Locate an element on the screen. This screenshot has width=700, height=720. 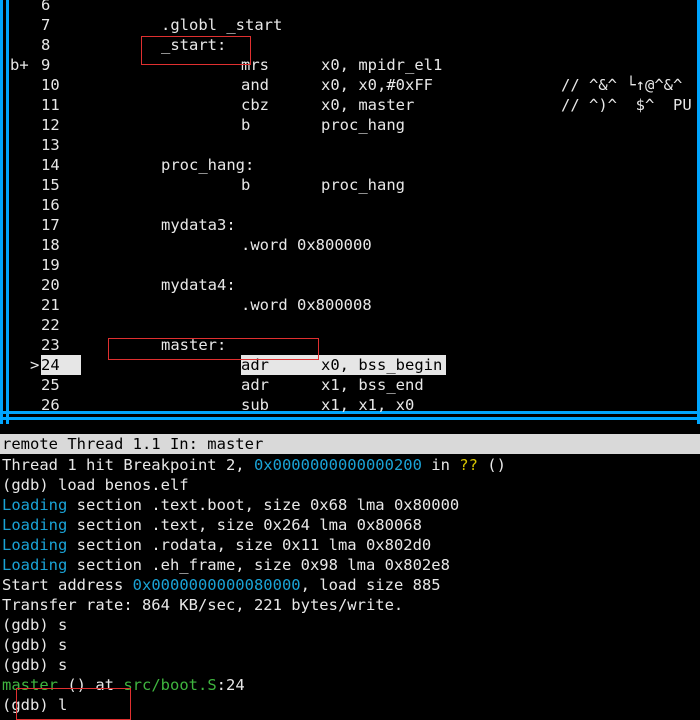
line-op: and is located at coordinates (255, 85).